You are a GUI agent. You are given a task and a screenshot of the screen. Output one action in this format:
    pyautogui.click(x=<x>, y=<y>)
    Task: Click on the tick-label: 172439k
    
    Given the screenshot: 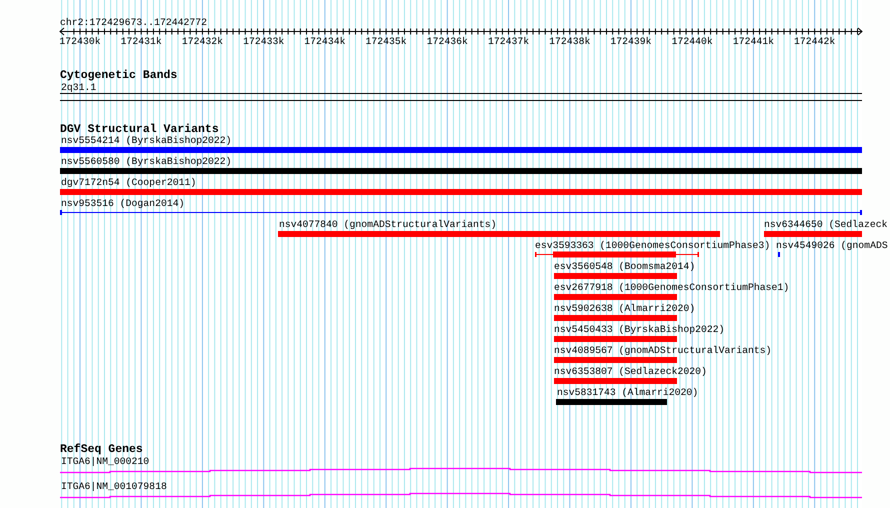 What is the action you would take?
    pyautogui.click(x=631, y=41)
    